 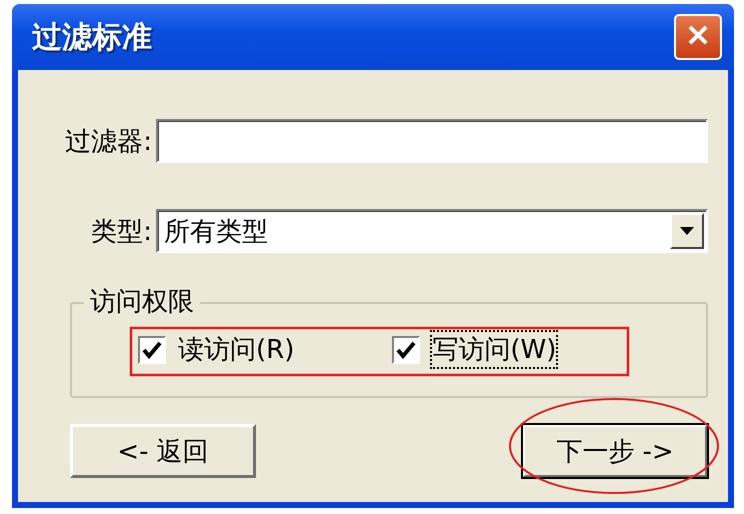 I want to click on next-button: 下一步 ->, so click(x=615, y=451).